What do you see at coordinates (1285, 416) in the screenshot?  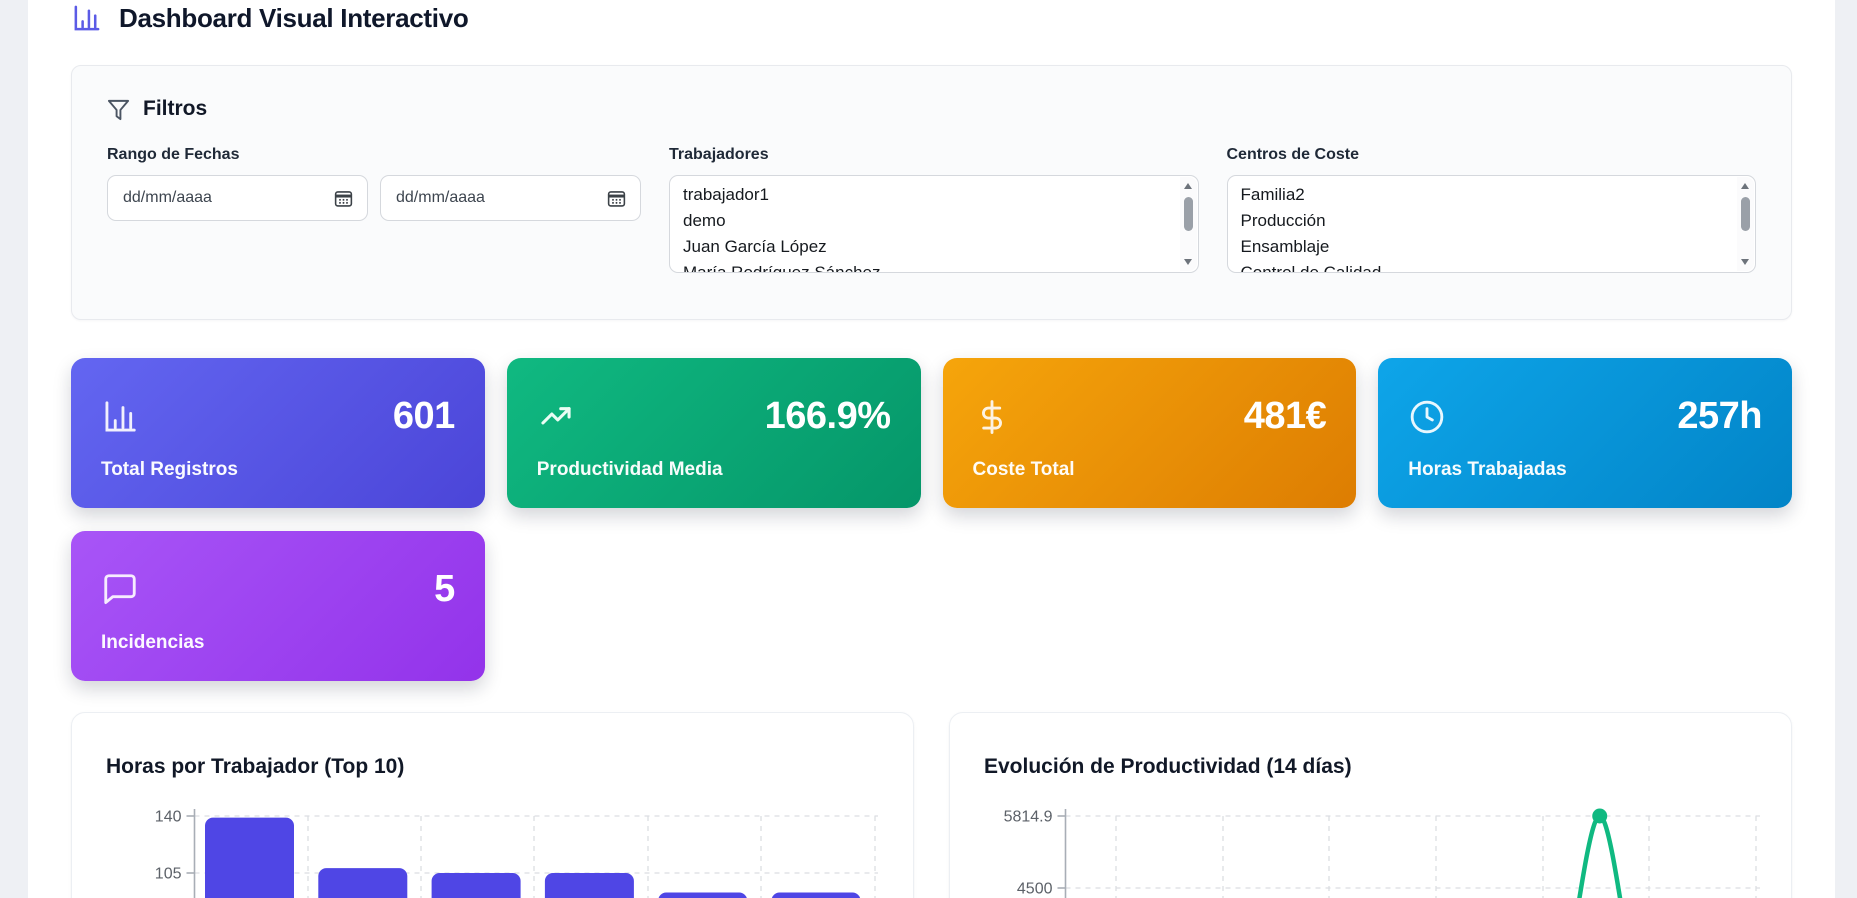 I see `kpi-value: 481€` at bounding box center [1285, 416].